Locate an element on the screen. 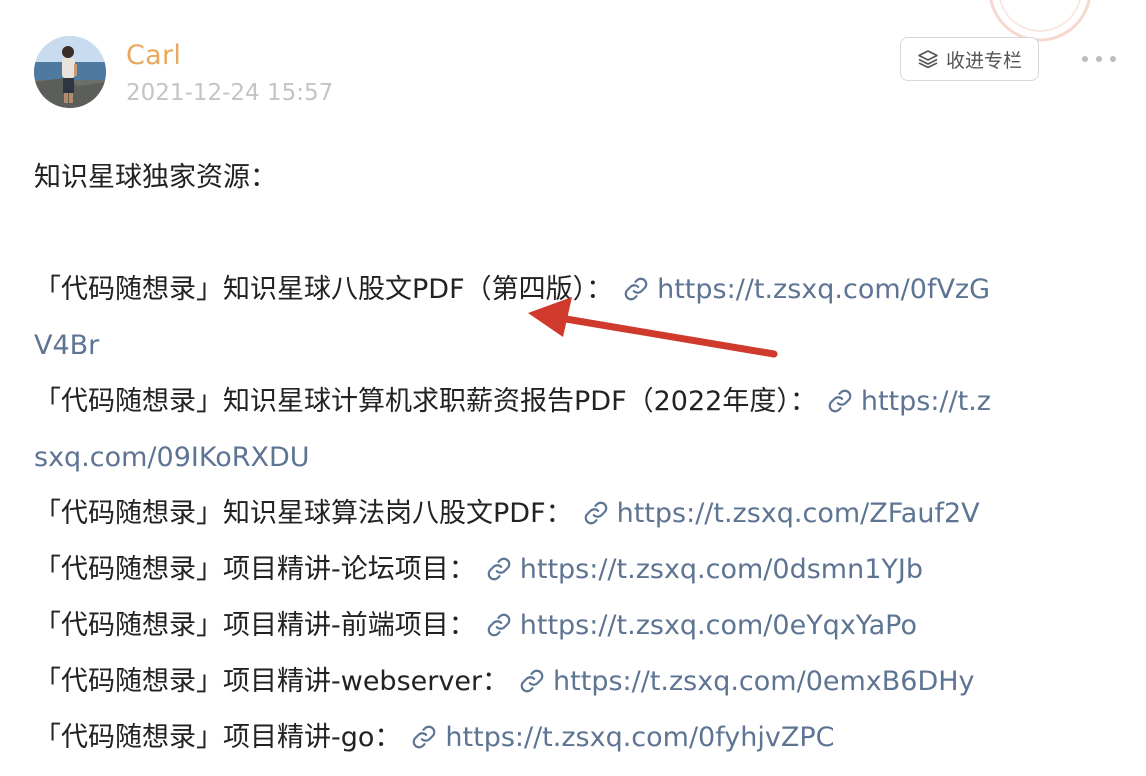 The image size is (1146, 776). resource-title: 「代码随想录」项目精讲-go： is located at coordinates (218, 737).